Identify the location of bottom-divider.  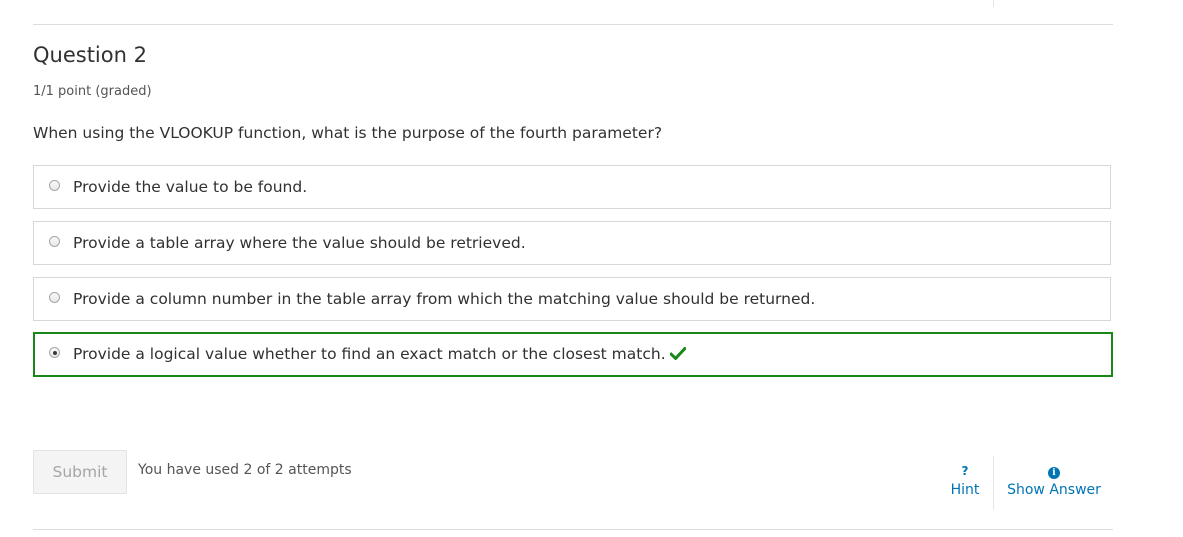
(573, 529).